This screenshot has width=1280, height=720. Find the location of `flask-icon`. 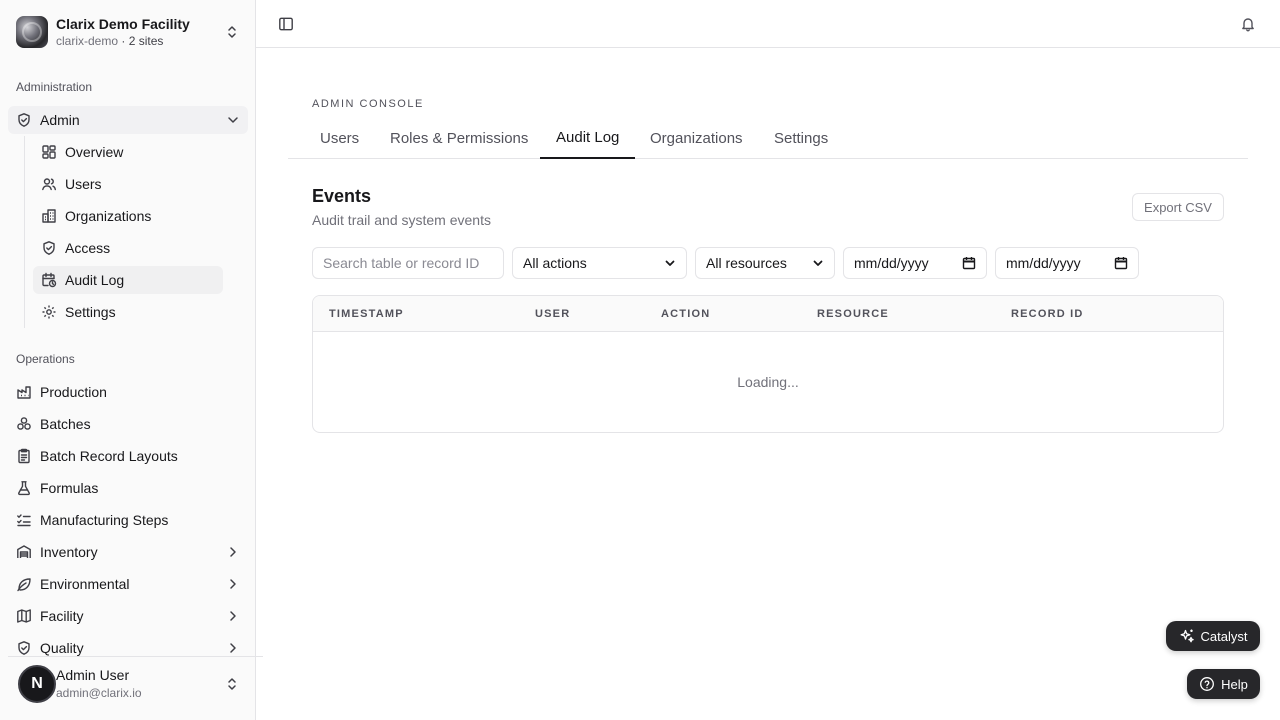

flask-icon is located at coordinates (24, 488).